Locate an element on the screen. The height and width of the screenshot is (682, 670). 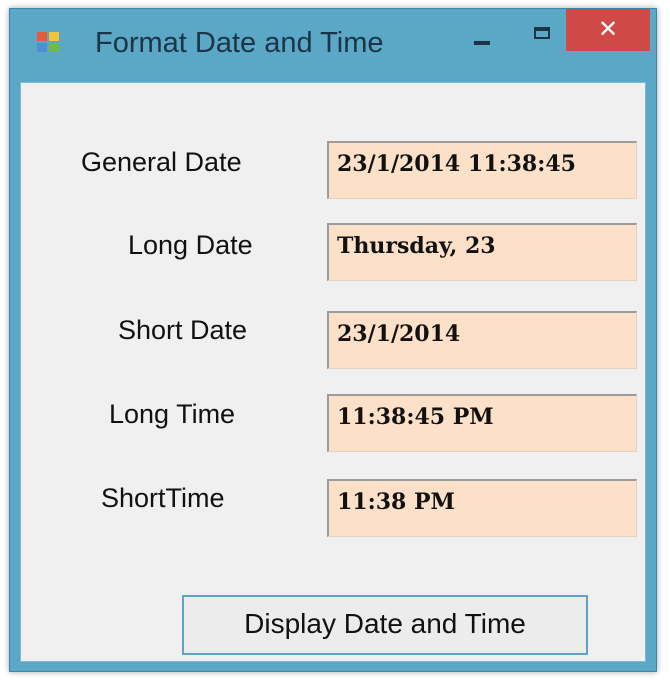
long-date-field: Thursday, 23 is located at coordinates (482, 252).